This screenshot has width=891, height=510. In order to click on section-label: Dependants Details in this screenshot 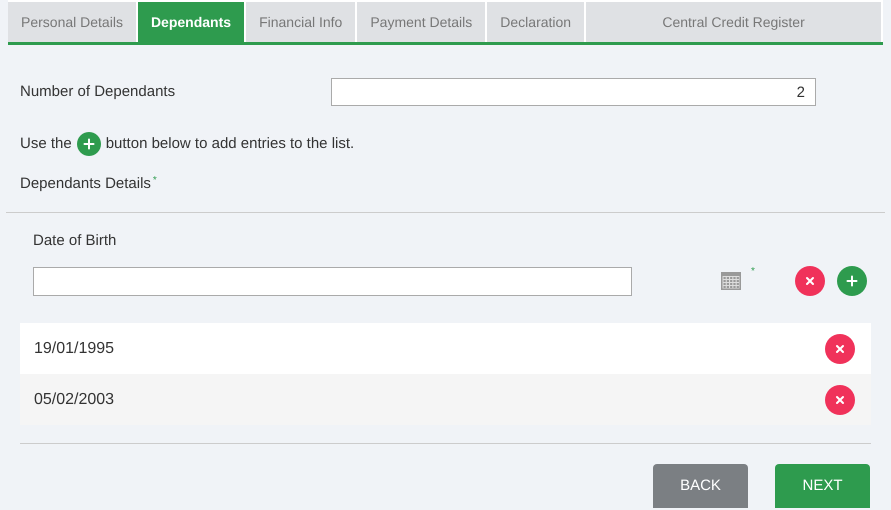, I will do `click(85, 184)`.